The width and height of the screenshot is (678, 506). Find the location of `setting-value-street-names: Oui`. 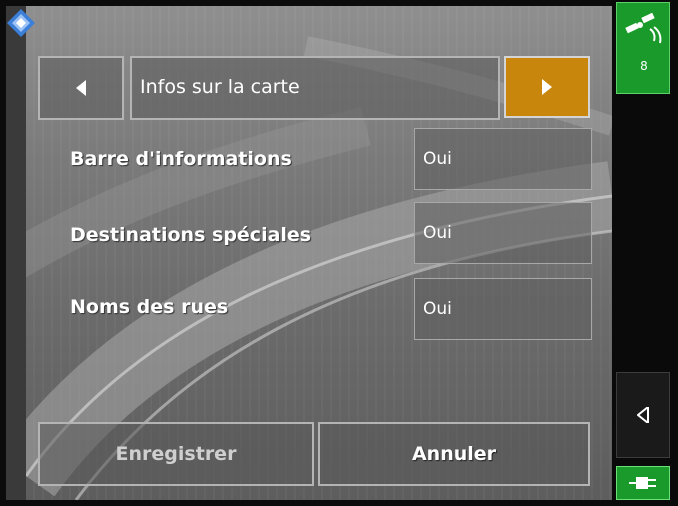

setting-value-street-names: Oui is located at coordinates (503, 309).